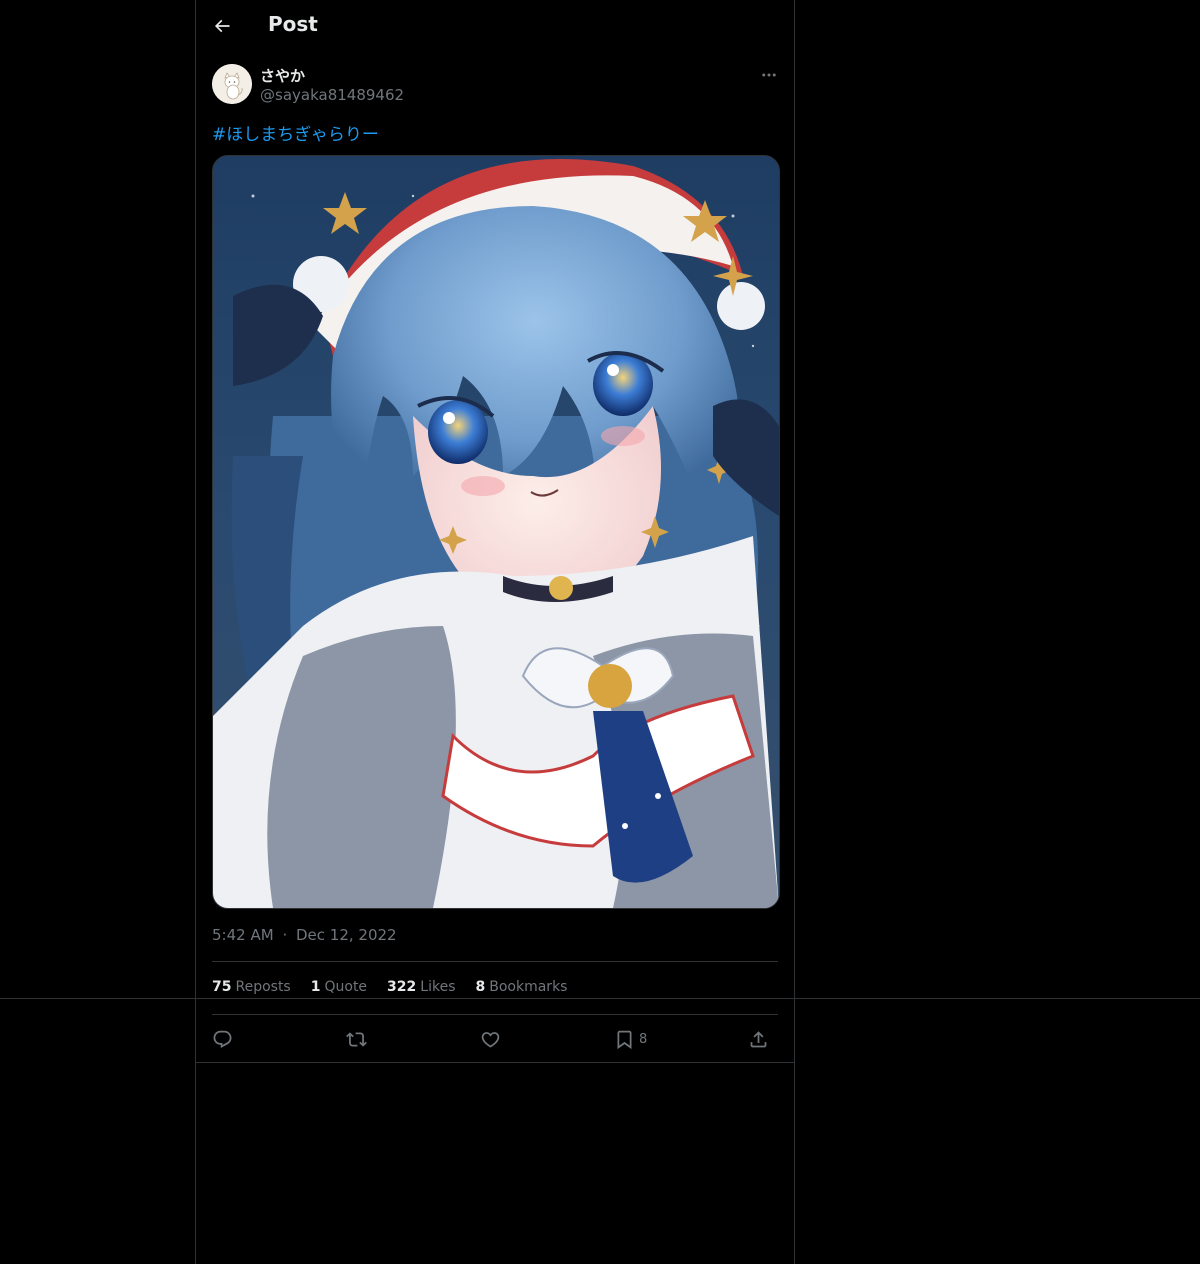  I want to click on post-time: 5:42 AM, so click(243, 935).